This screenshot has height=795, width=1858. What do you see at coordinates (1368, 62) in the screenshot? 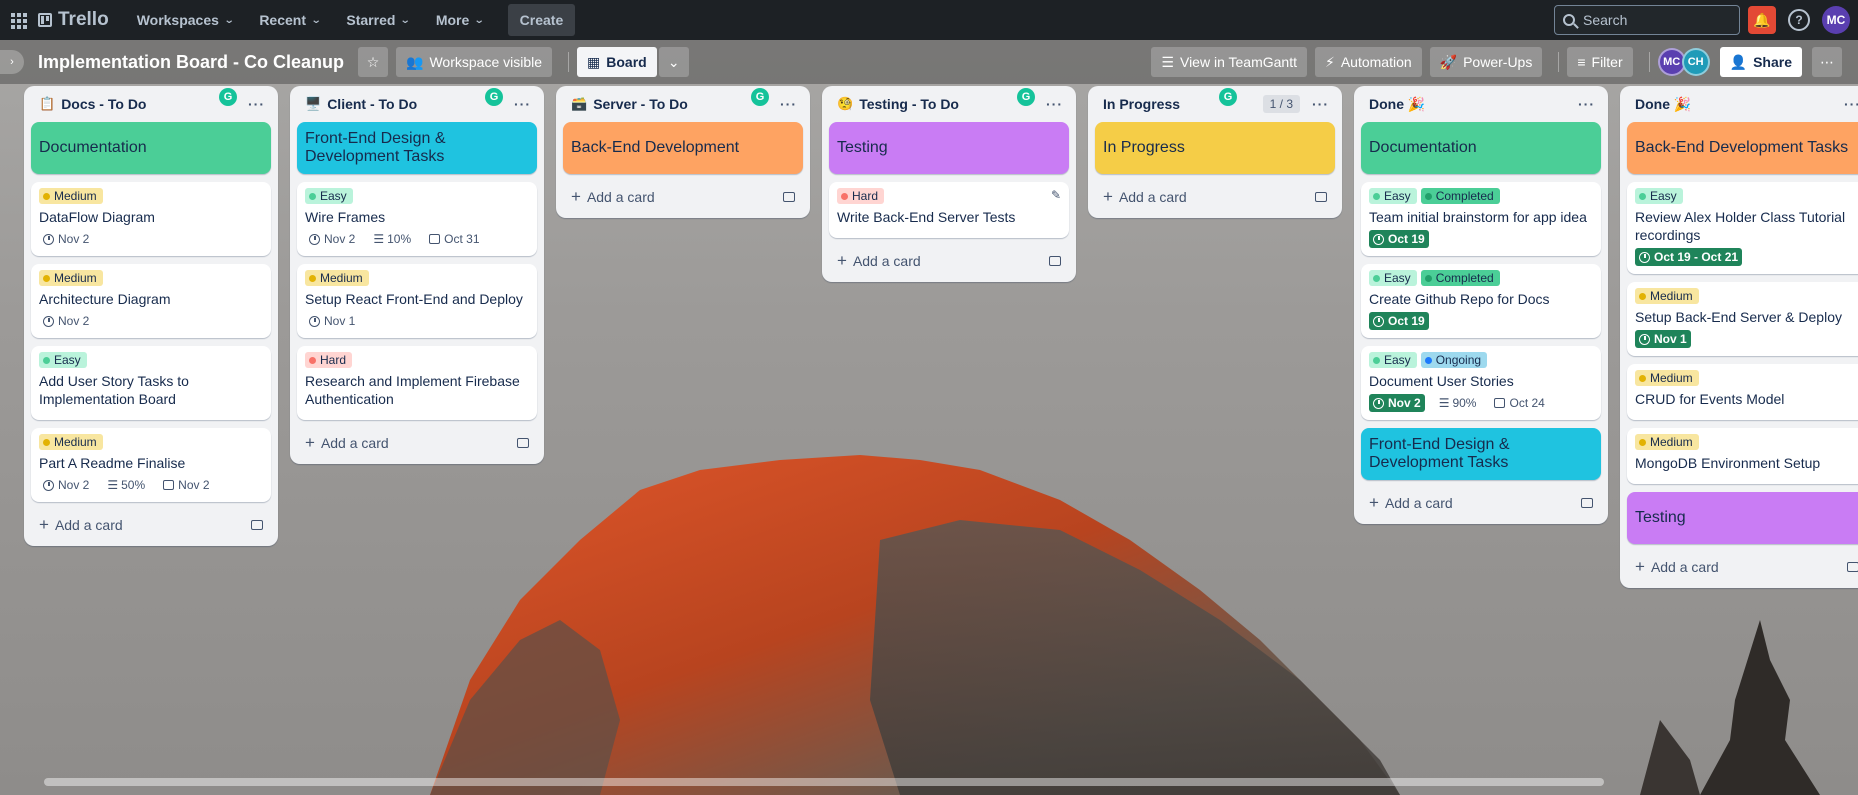
I see `automation-button: ⚡ Automation` at bounding box center [1368, 62].